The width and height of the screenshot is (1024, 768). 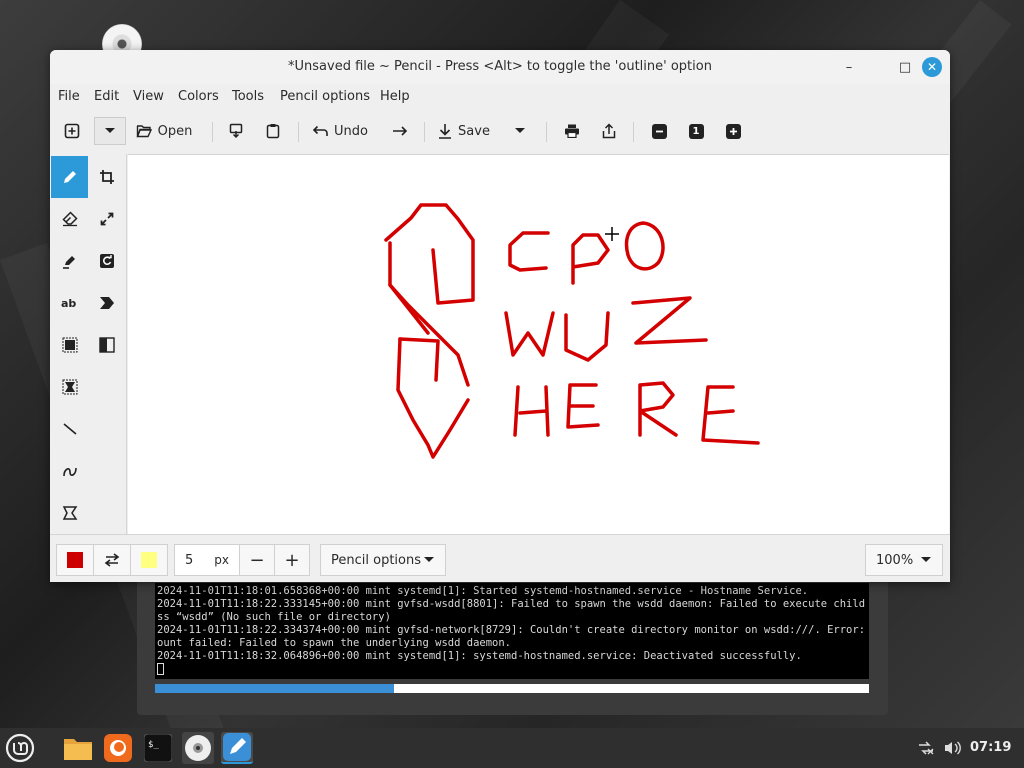 What do you see at coordinates (198, 96) in the screenshot?
I see `menu-colors: Colors` at bounding box center [198, 96].